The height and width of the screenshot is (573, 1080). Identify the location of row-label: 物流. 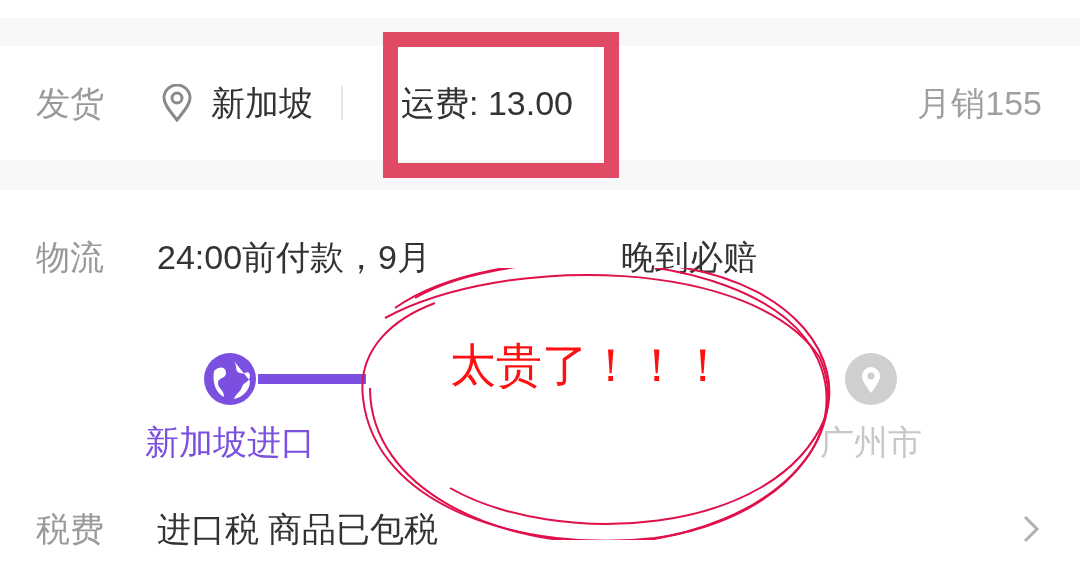
(70, 257).